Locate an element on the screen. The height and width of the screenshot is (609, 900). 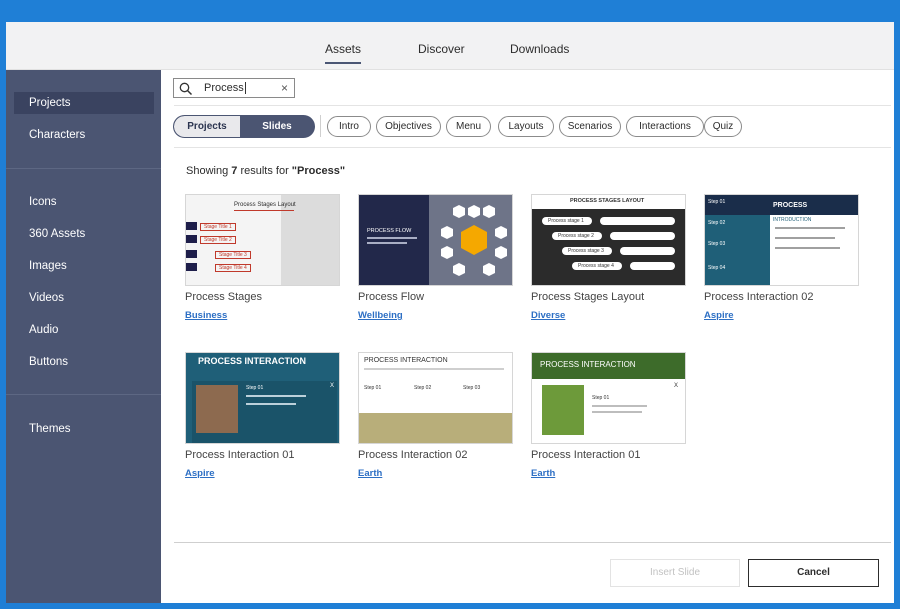
thumbnail-step-label: Step 04 is located at coordinates (717, 268).